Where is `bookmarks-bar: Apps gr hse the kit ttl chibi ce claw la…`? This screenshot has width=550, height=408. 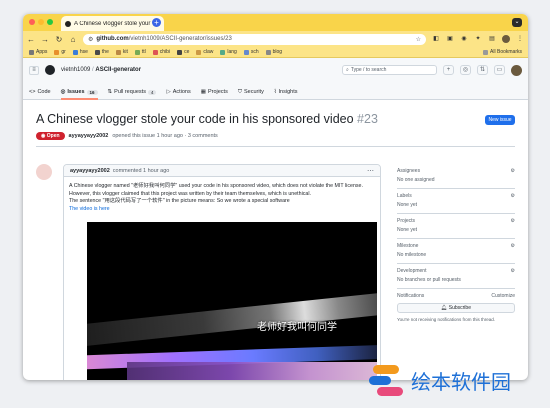
bookmarks-bar: Apps gr hse the kit ttl chibi ce claw la… is located at coordinates (275, 52).